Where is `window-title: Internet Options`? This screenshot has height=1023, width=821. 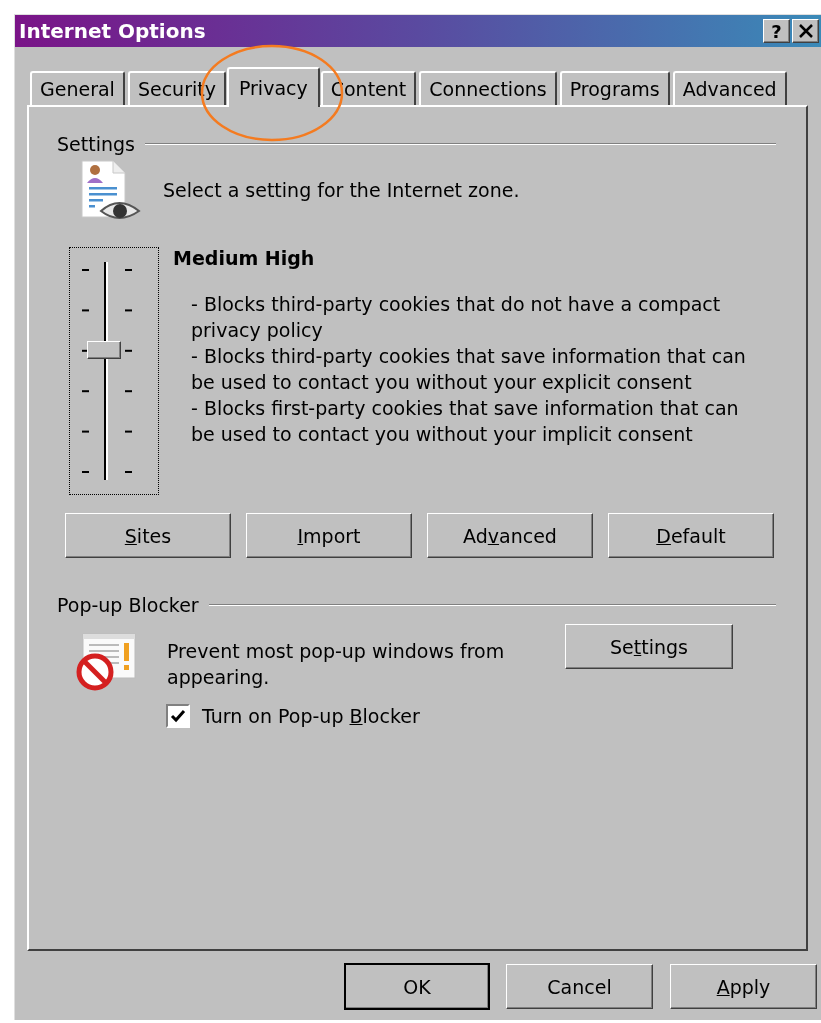
window-title: Internet Options is located at coordinates (112, 31).